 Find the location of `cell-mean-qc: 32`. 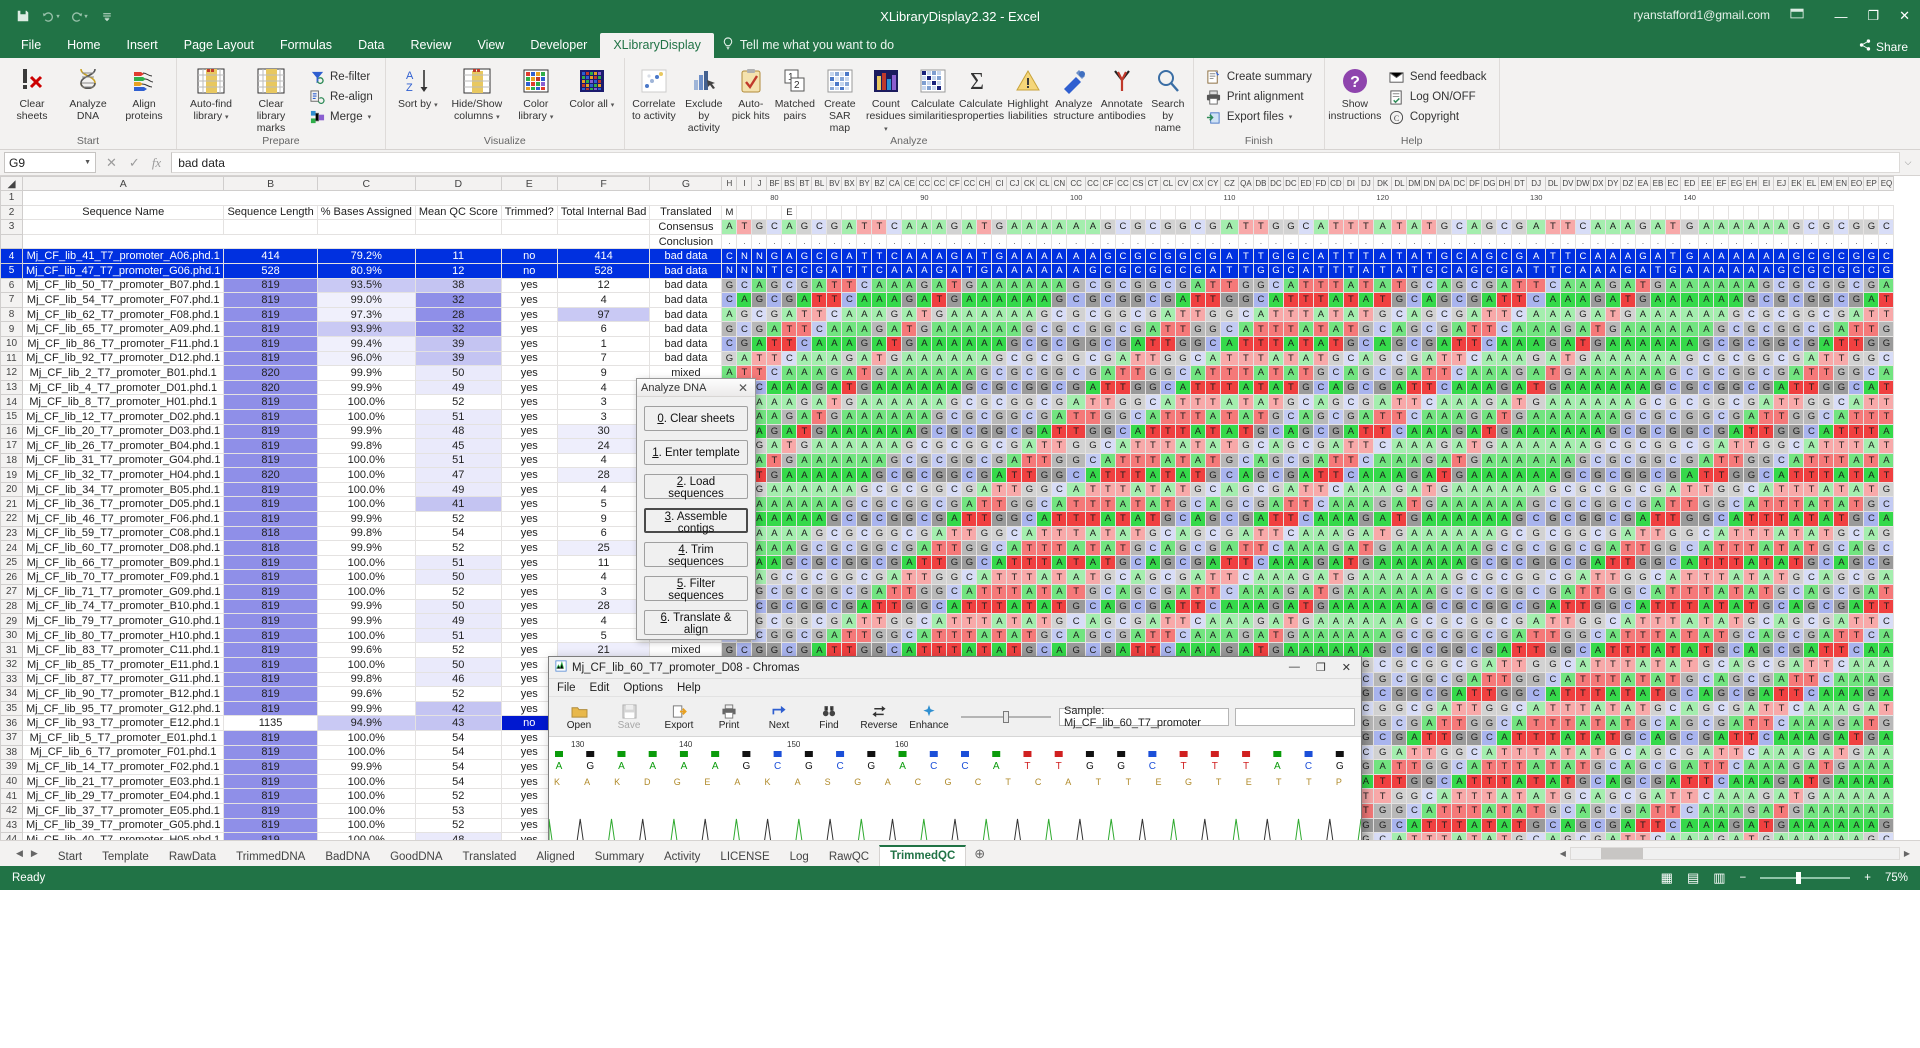

cell-mean-qc: 32 is located at coordinates (458, 300).